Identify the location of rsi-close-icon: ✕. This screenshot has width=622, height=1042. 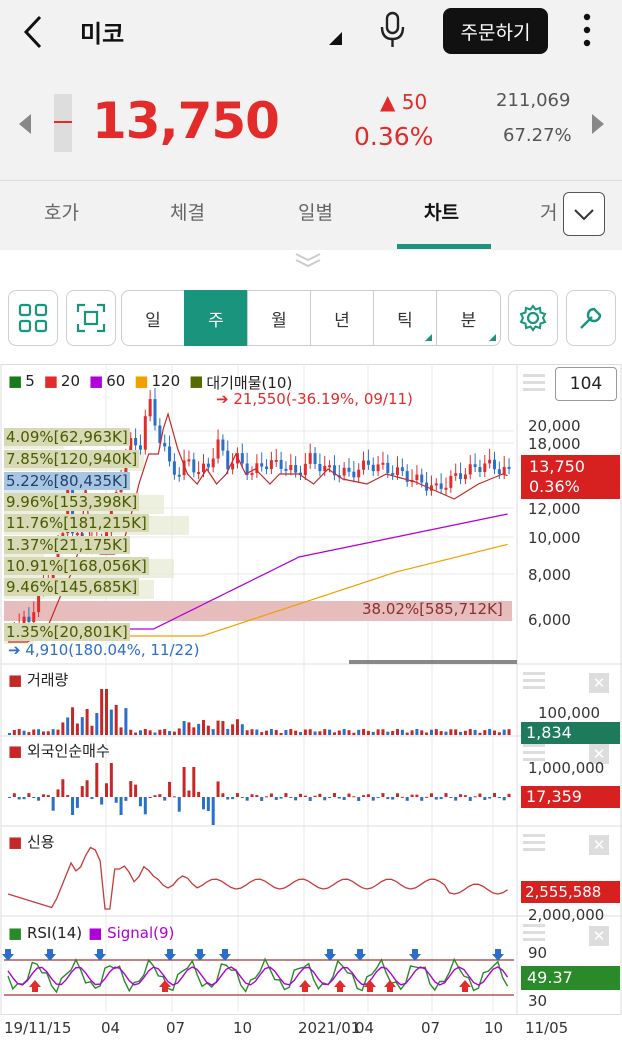
(599, 936).